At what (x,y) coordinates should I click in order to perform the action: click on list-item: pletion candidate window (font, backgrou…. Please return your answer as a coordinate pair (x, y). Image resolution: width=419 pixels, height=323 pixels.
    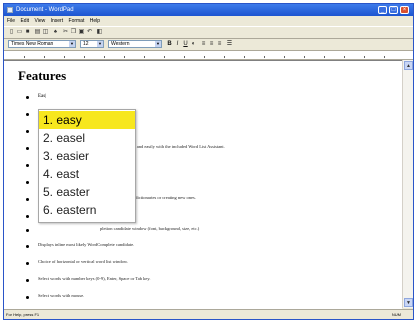
    Looking at the image, I should click on (150, 228).